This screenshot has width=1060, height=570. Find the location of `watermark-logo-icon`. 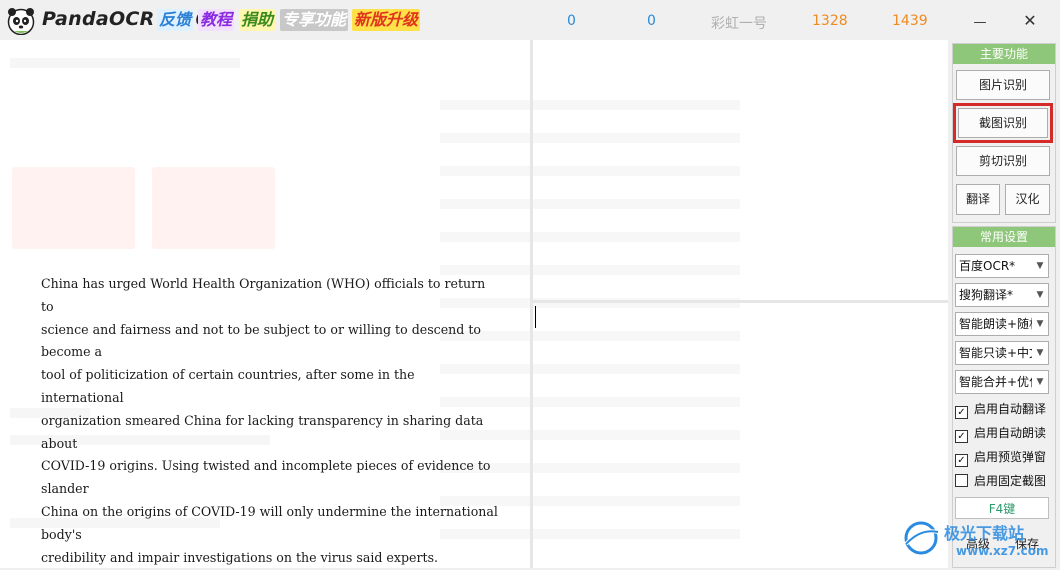

watermark-logo-icon is located at coordinates (921, 538).